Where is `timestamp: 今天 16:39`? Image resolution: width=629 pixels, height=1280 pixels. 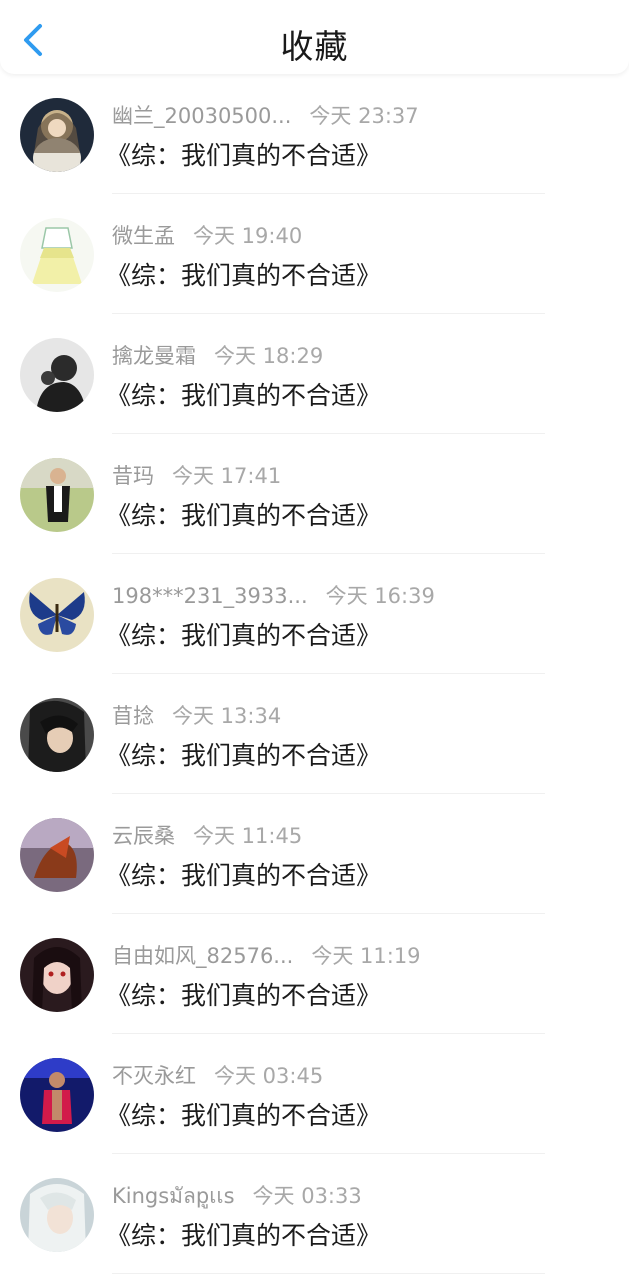 timestamp: 今天 16:39 is located at coordinates (380, 596).